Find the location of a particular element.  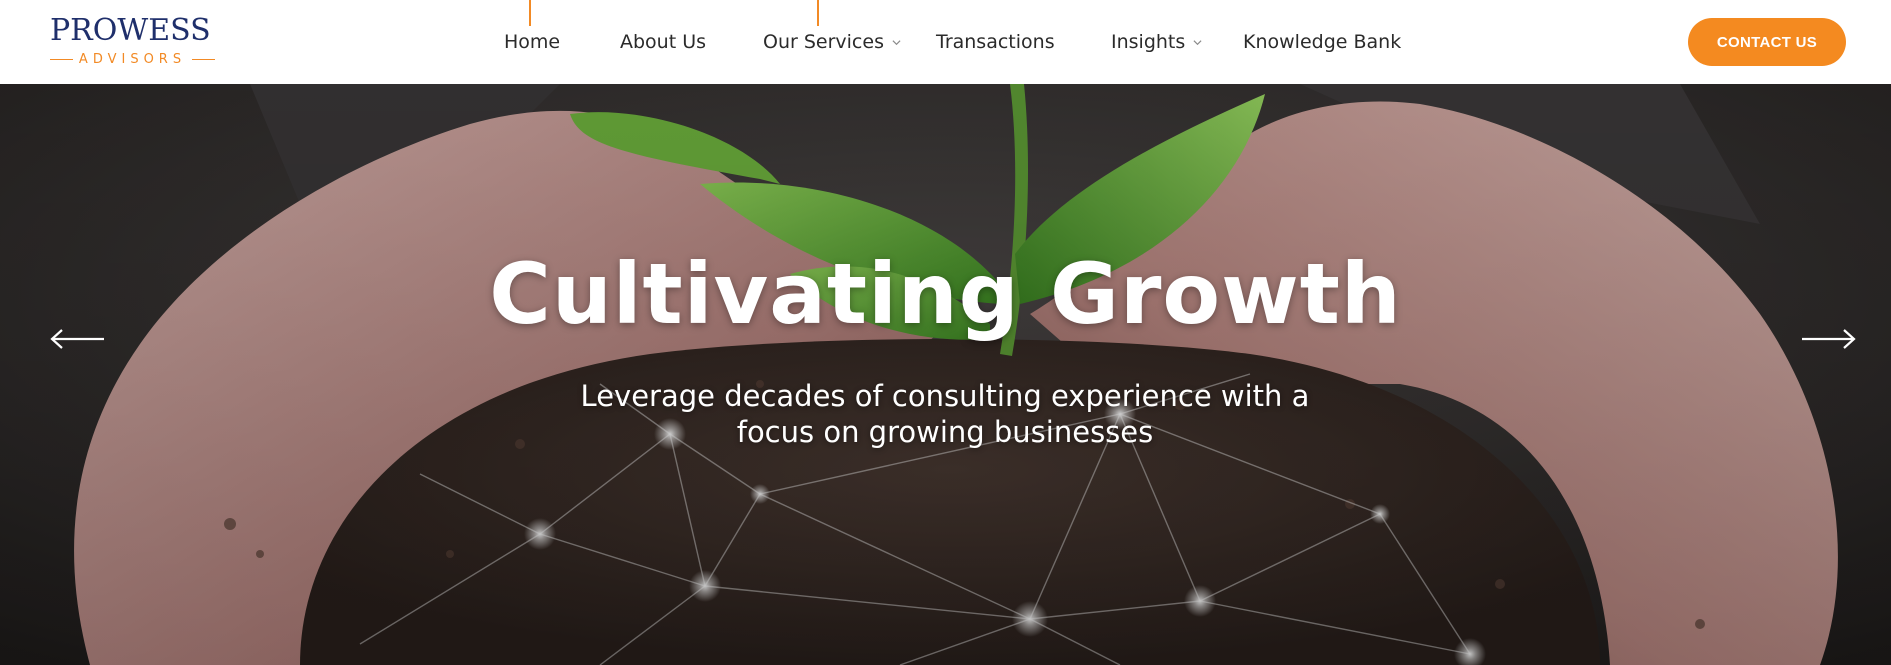

nav-item-insights: Insights is located at coordinates (1156, 42).